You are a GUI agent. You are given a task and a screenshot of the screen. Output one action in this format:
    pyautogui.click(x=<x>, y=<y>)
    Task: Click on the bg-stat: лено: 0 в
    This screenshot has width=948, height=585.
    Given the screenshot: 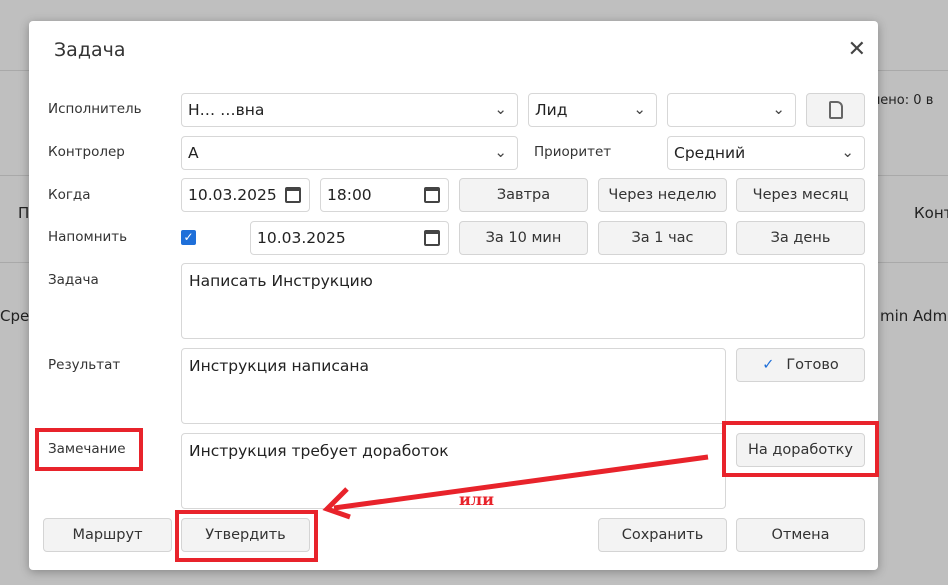 What is the action you would take?
    pyautogui.click(x=903, y=100)
    